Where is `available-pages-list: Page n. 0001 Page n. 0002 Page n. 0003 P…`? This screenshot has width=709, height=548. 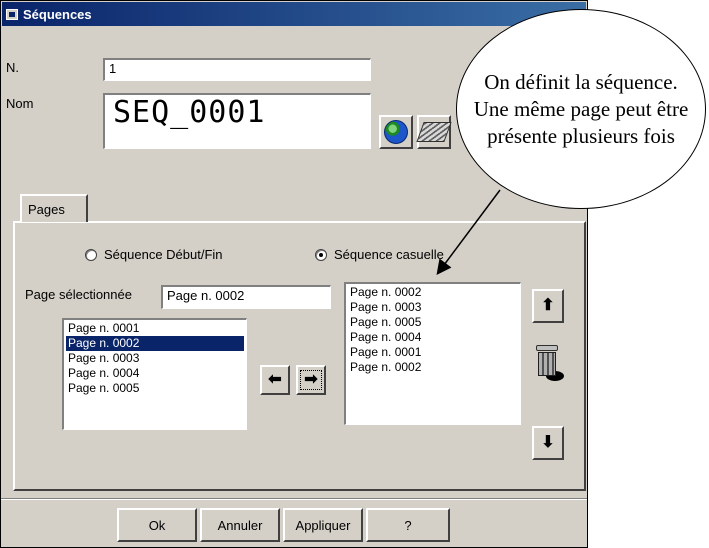
available-pages-list: Page n. 0001 Page n. 0002 Page n. 0003 P… is located at coordinates (154, 374).